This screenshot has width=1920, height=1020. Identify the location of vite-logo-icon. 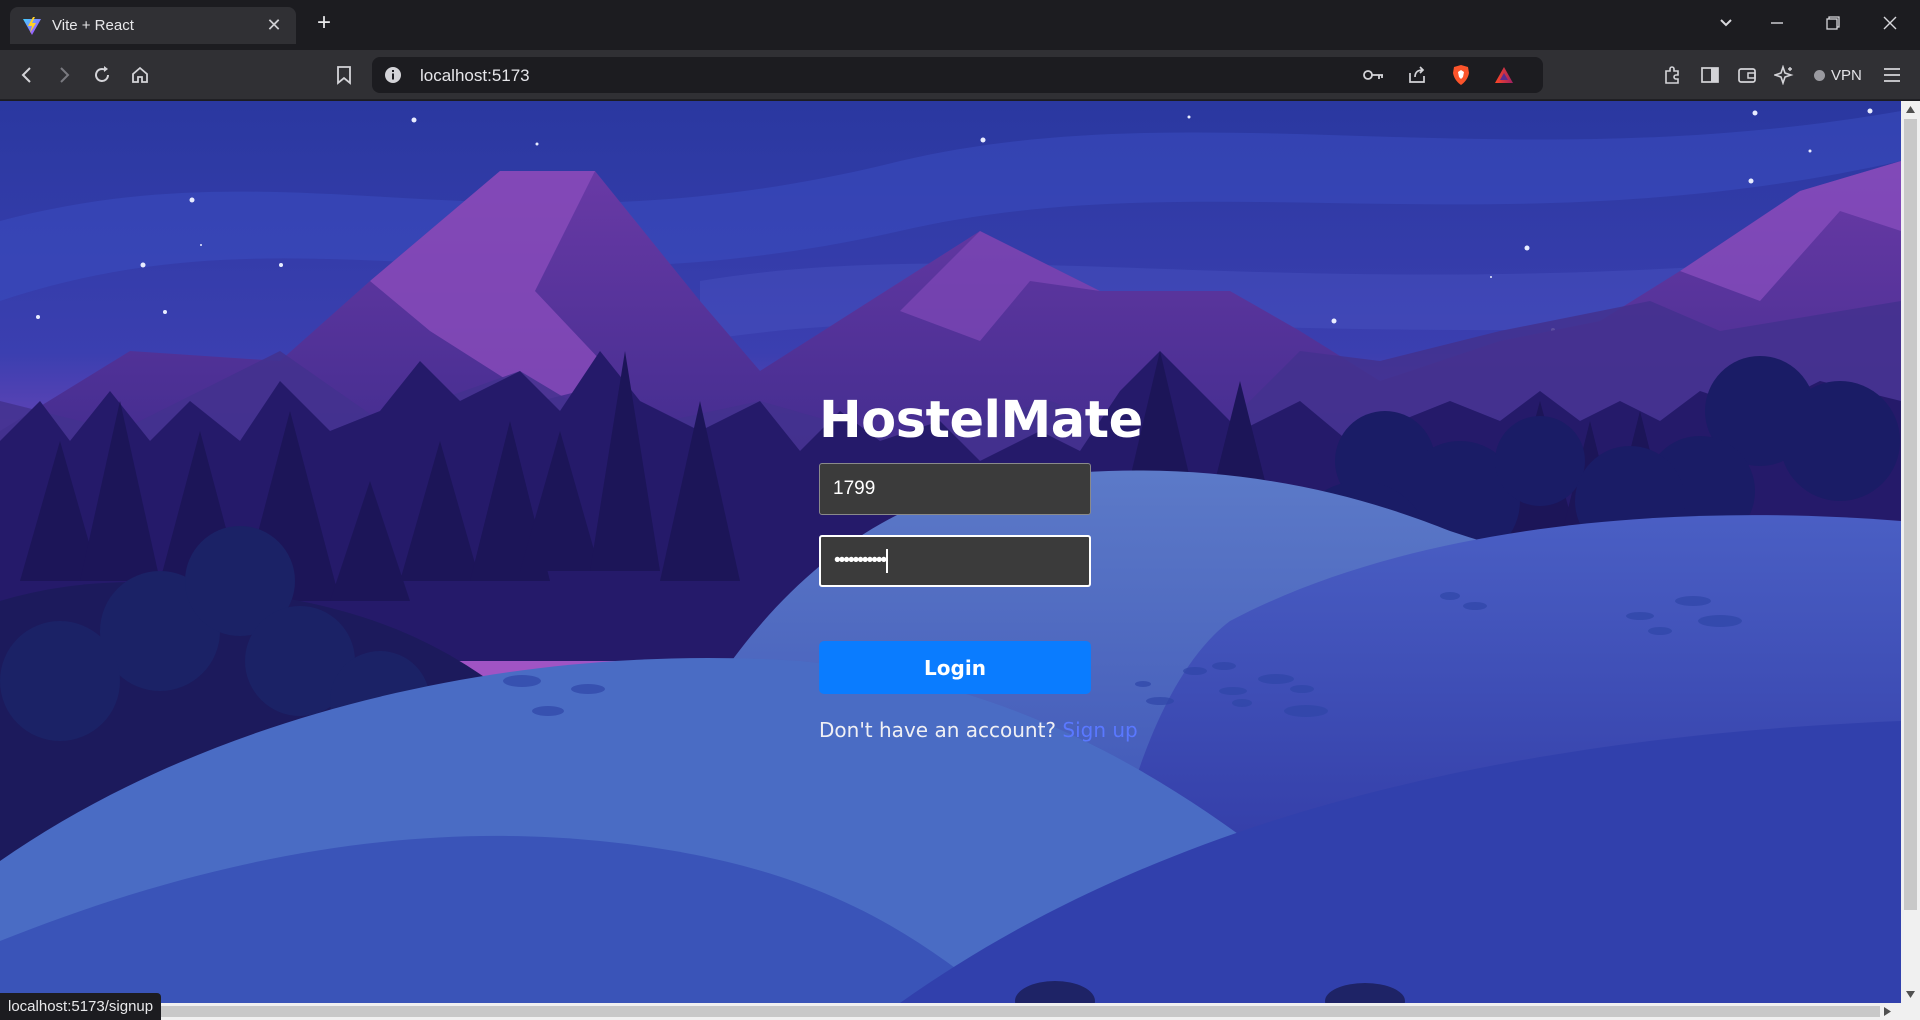
(32, 25).